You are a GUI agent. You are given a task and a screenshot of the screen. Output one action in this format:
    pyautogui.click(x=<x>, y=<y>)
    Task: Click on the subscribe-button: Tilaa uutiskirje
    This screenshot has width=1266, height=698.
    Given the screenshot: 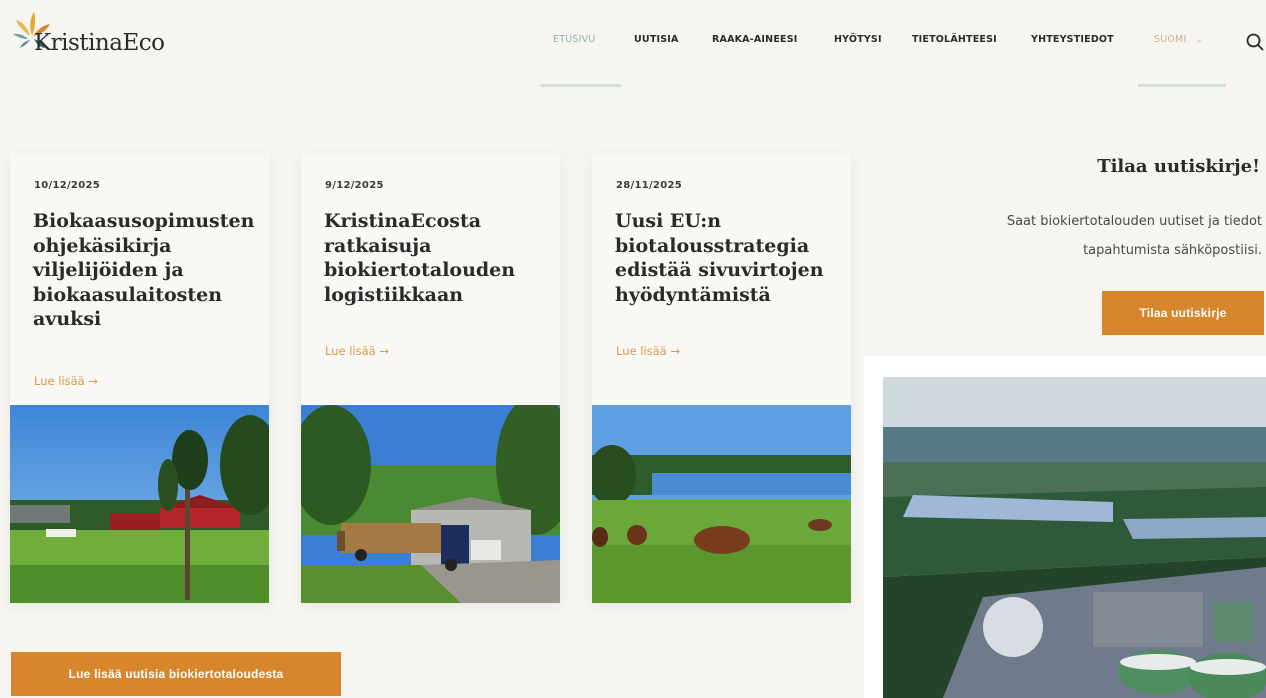 What is the action you would take?
    pyautogui.click(x=1183, y=313)
    